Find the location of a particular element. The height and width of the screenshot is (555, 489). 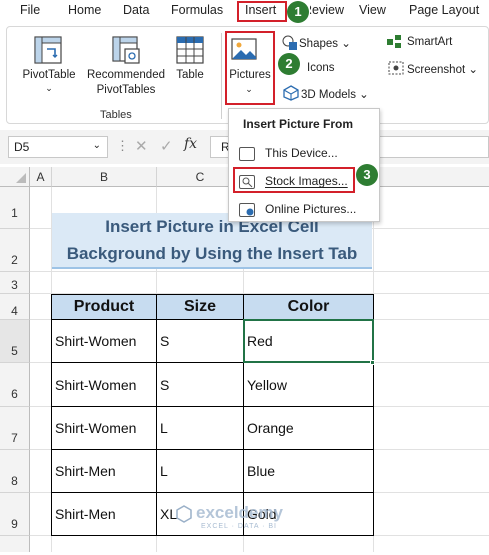

step-3-badge: 3 is located at coordinates (367, 175).